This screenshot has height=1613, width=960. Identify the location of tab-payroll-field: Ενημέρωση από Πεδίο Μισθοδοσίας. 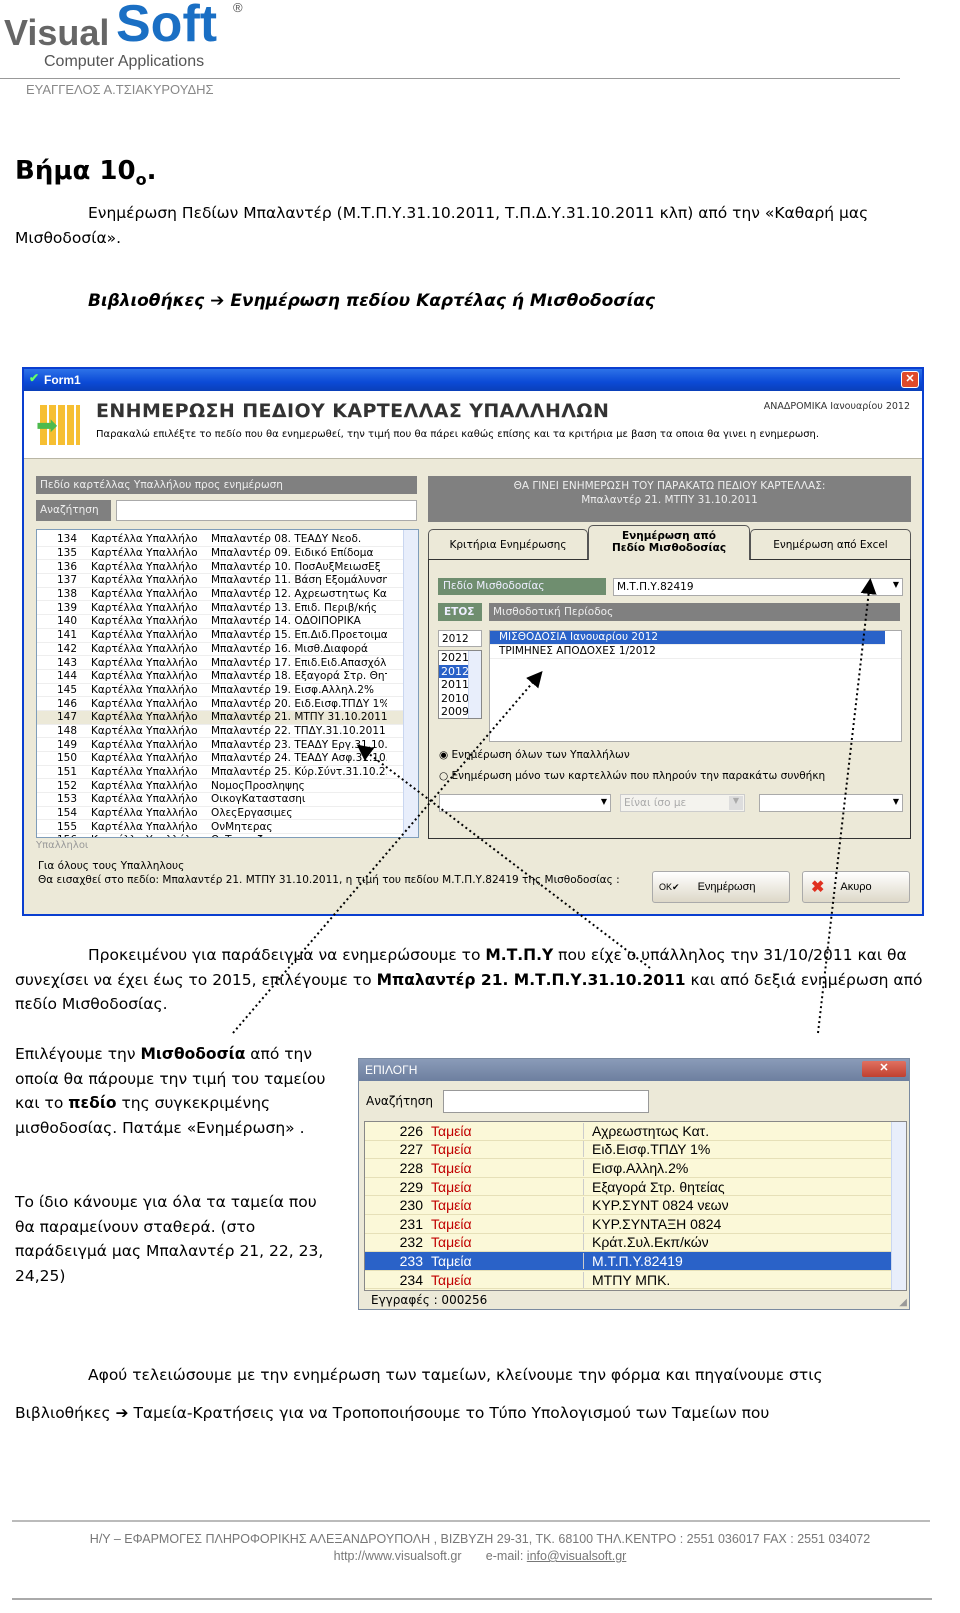
(669, 542).